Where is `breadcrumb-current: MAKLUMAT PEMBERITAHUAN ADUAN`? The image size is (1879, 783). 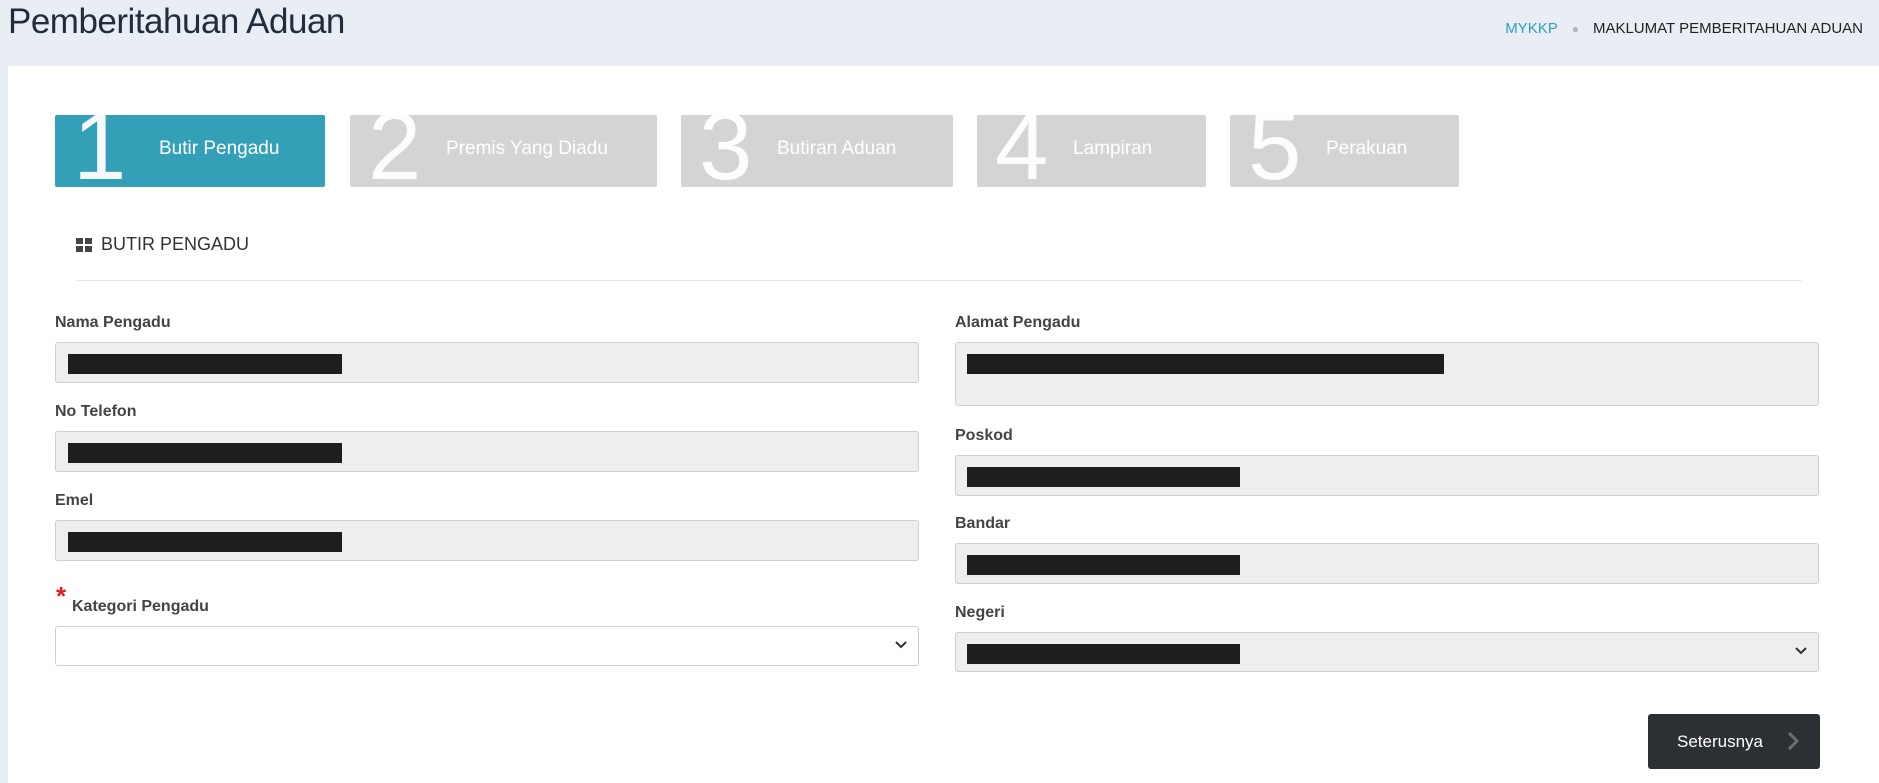
breadcrumb-current: MAKLUMAT PEMBERITAHUAN ADUAN is located at coordinates (1727, 28).